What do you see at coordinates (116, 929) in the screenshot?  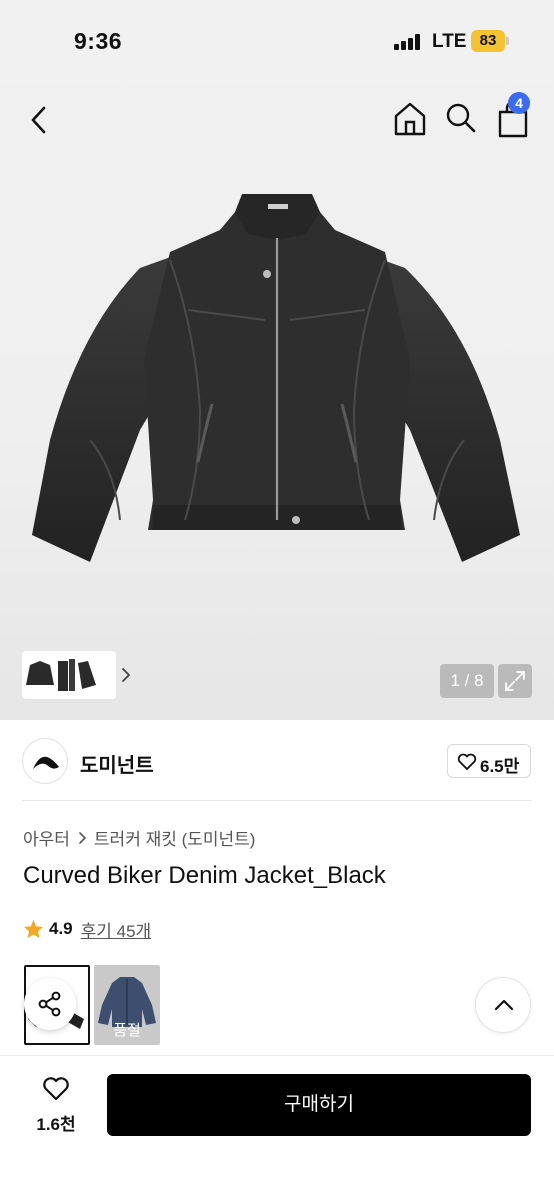 I see `review-link: 후기 45개` at bounding box center [116, 929].